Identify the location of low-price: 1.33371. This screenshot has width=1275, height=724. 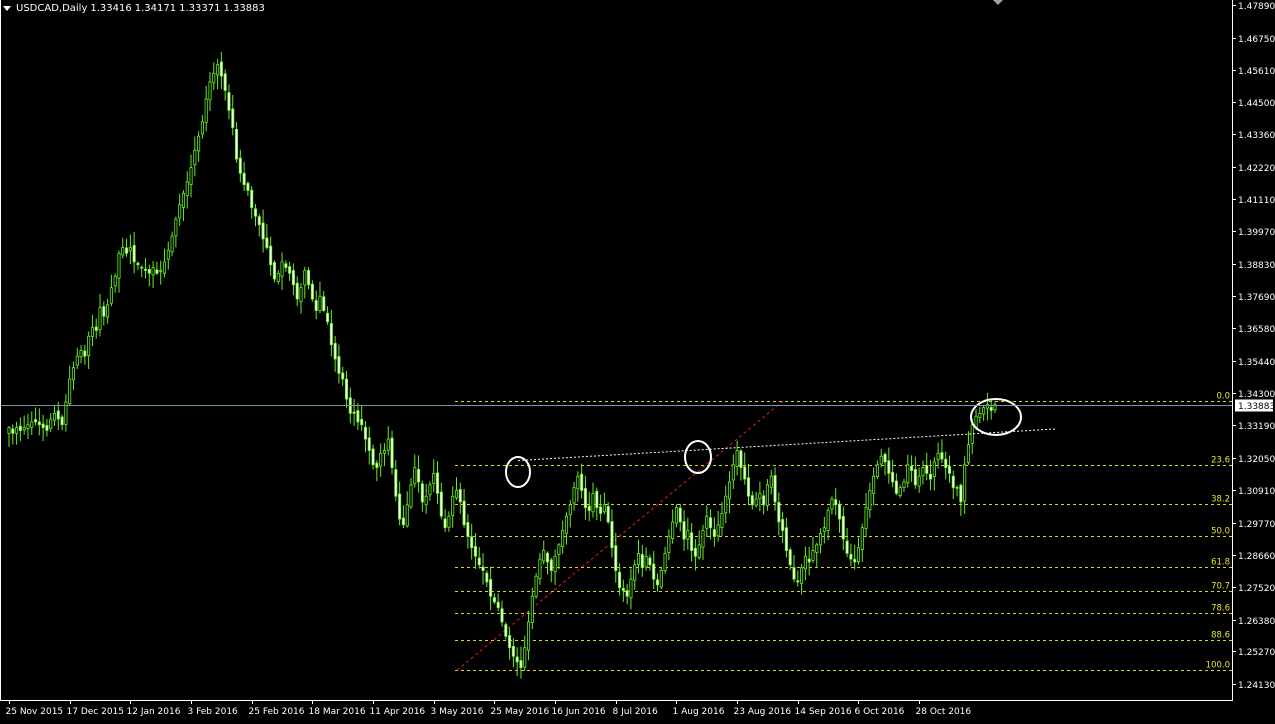
(200, 8).